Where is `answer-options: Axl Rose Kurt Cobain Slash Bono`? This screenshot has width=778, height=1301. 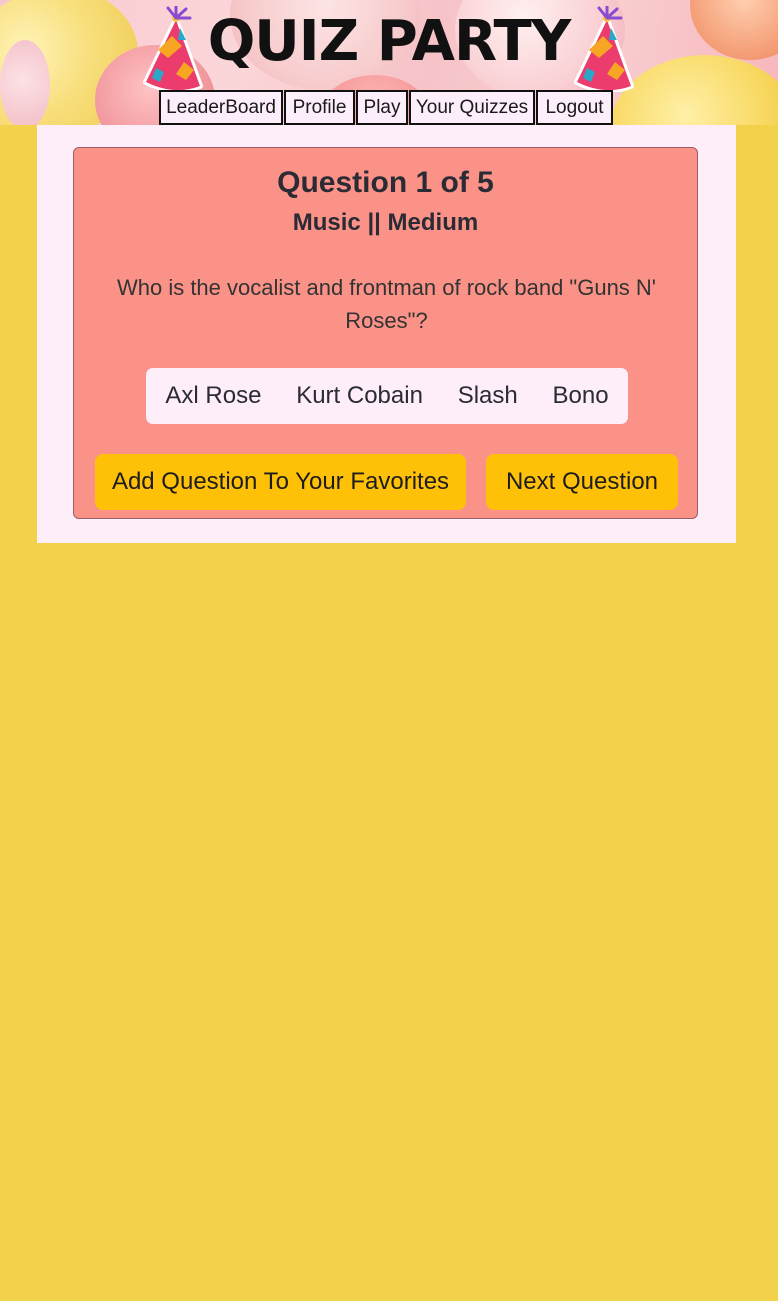 answer-options: Axl Rose Kurt Cobain Slash Bono is located at coordinates (387, 396).